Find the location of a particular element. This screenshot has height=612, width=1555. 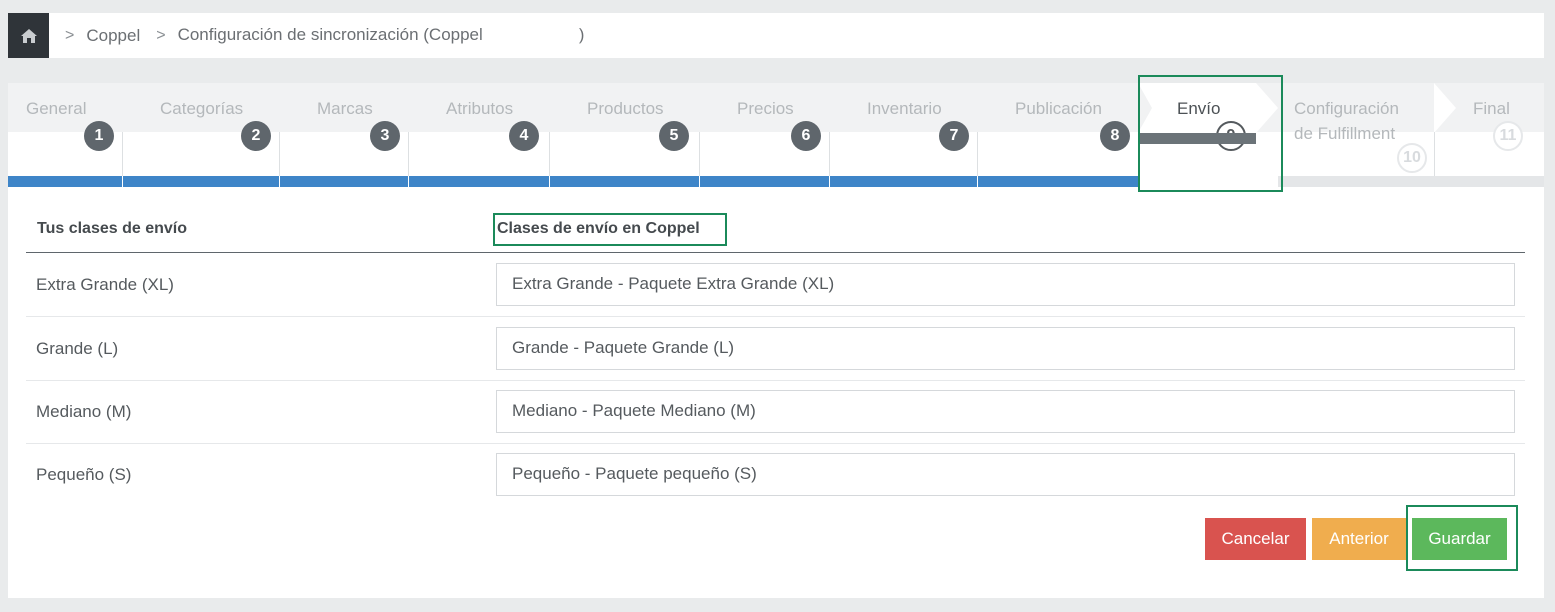

step-number: 3 is located at coordinates (385, 136).